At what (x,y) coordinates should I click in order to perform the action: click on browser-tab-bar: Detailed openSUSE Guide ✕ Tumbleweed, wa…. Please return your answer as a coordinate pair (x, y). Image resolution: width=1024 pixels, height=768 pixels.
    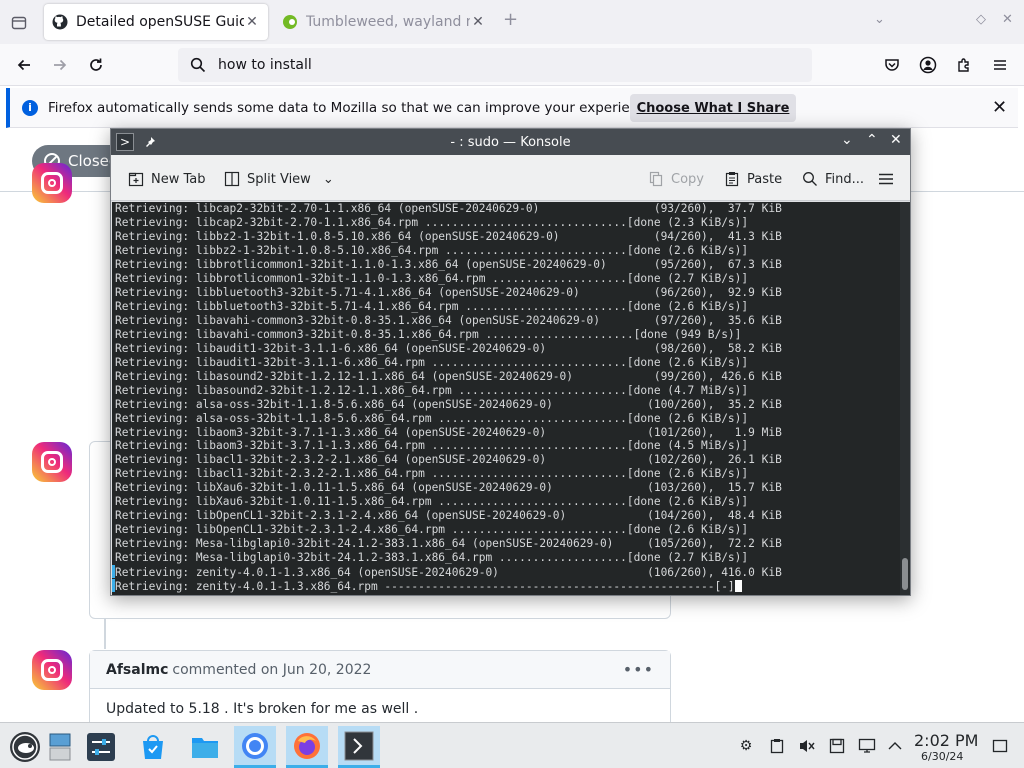
    Looking at the image, I should click on (512, 22).